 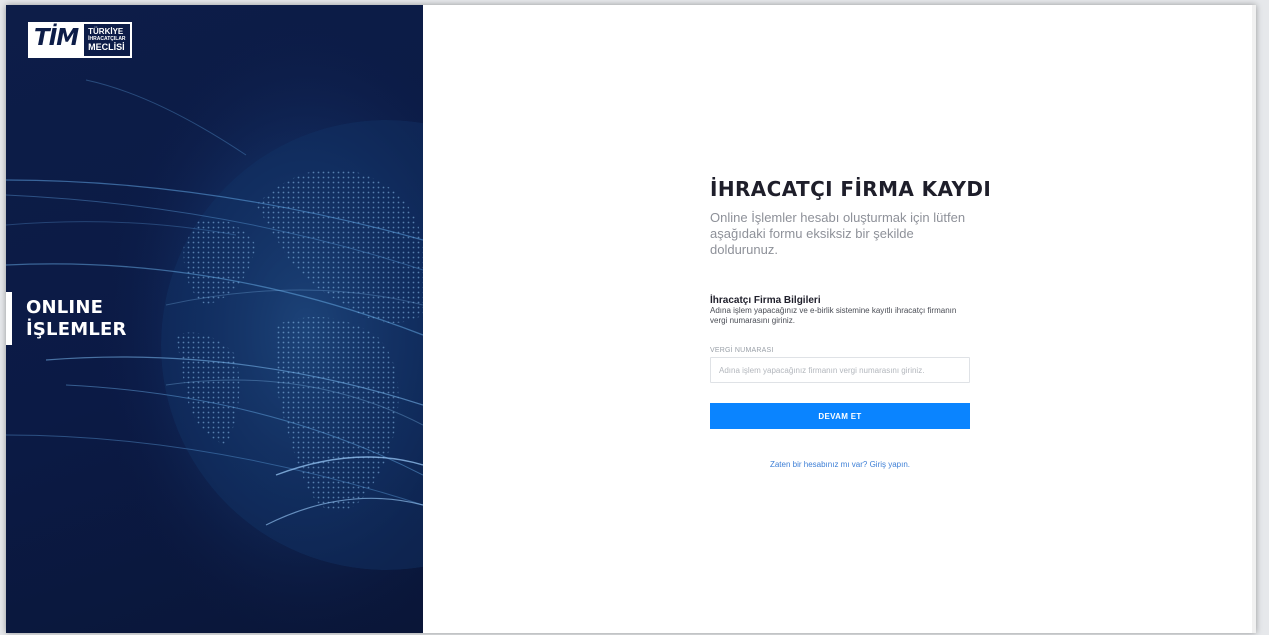 What do you see at coordinates (57, 40) in the screenshot?
I see `logo-mark: TİM` at bounding box center [57, 40].